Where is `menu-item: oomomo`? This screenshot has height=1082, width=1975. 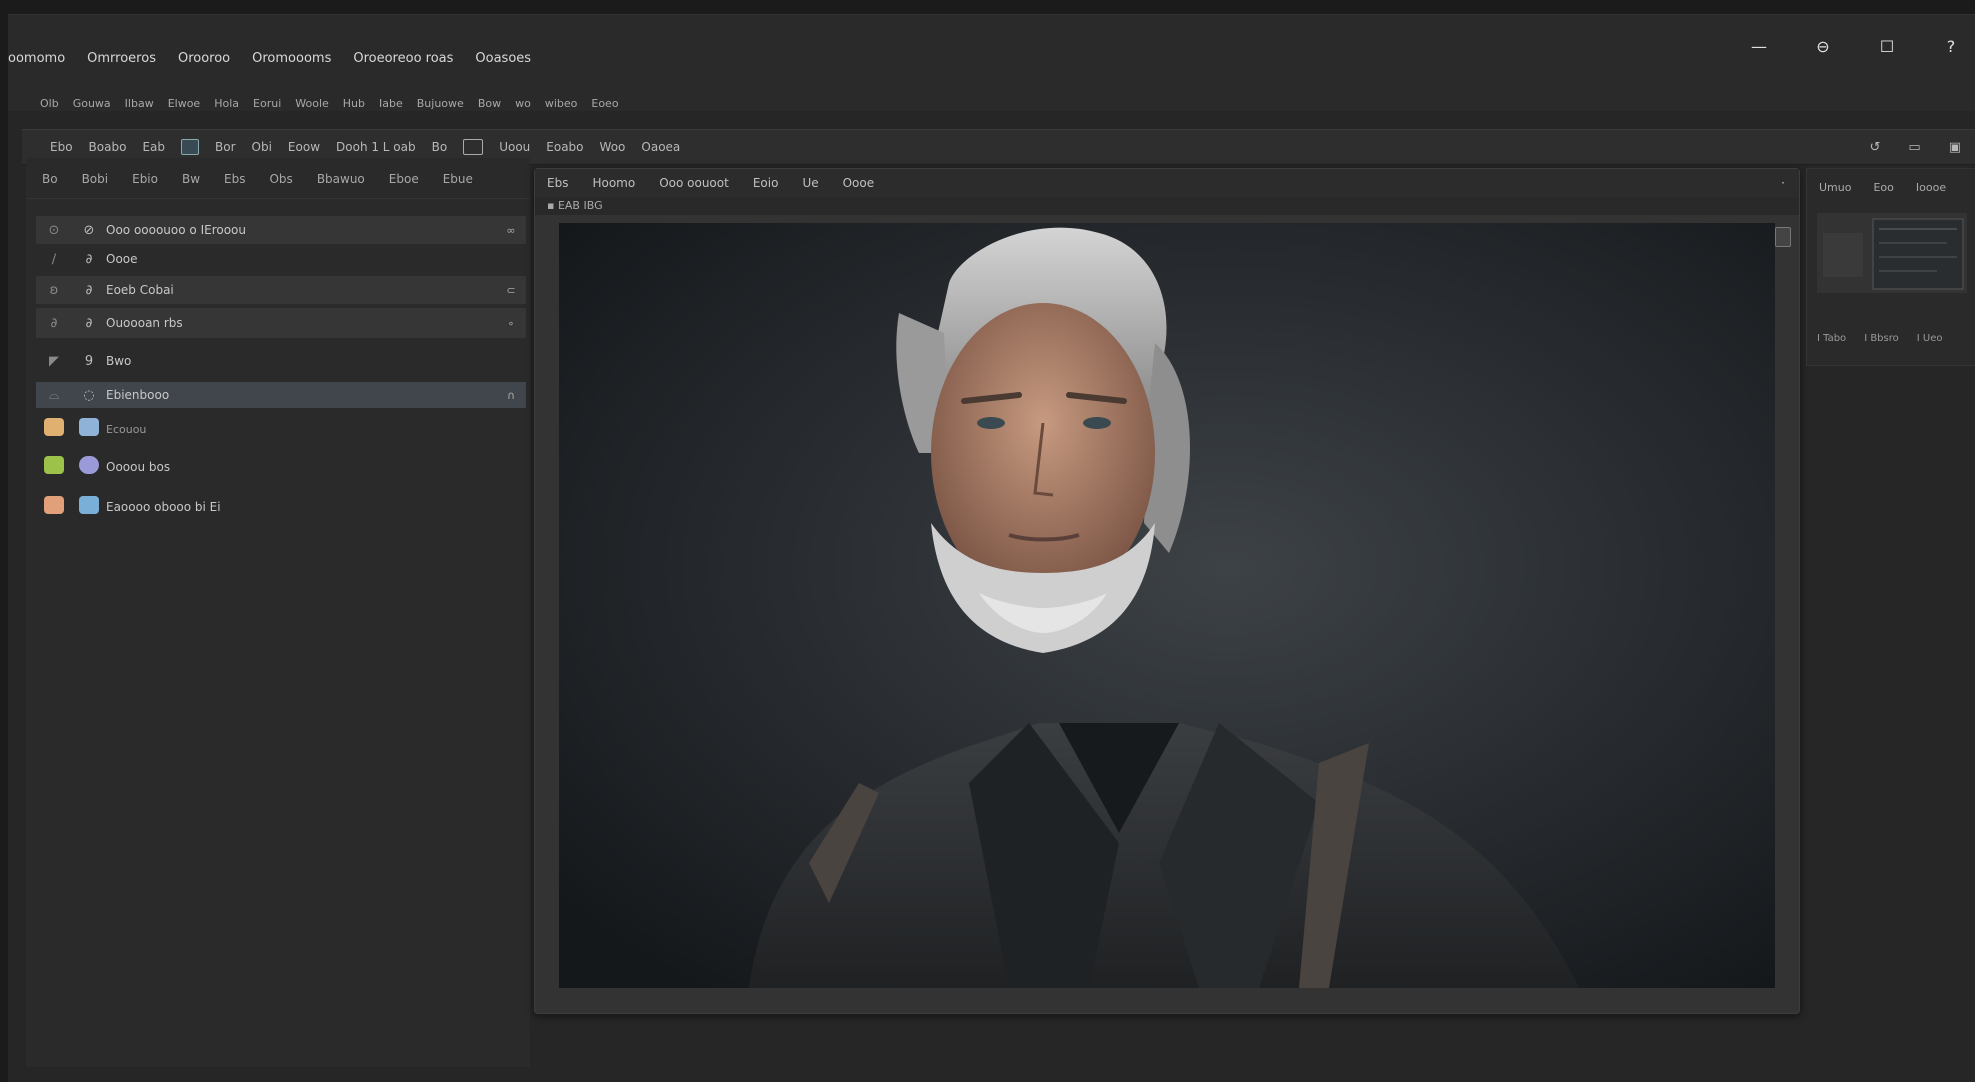
menu-item: oomomo is located at coordinates (36, 58).